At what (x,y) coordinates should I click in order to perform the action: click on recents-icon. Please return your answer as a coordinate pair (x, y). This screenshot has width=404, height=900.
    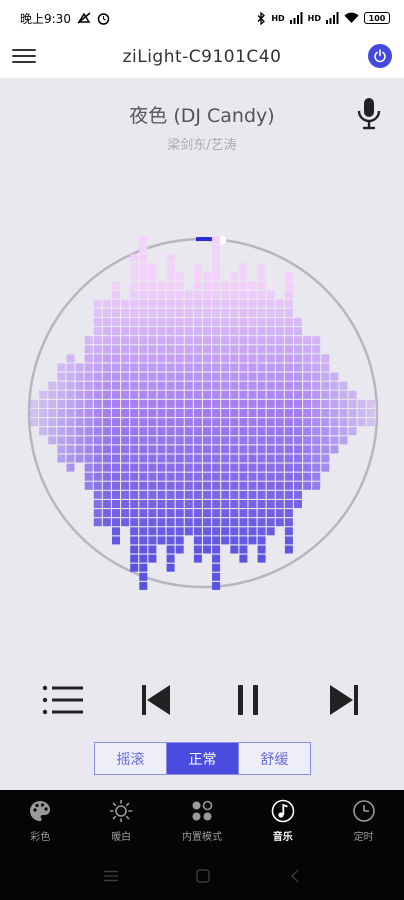
    Looking at the image, I should click on (111, 876).